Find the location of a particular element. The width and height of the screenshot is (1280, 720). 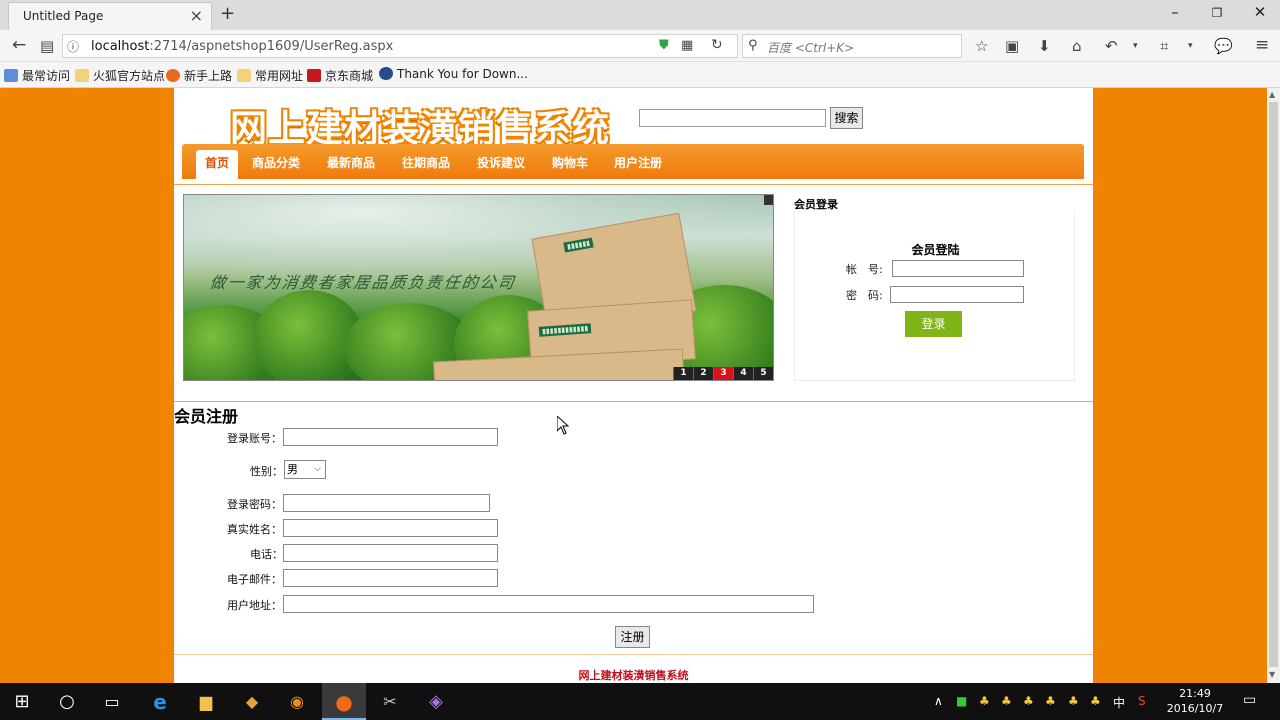

history-icon: ▤ is located at coordinates (47, 46).